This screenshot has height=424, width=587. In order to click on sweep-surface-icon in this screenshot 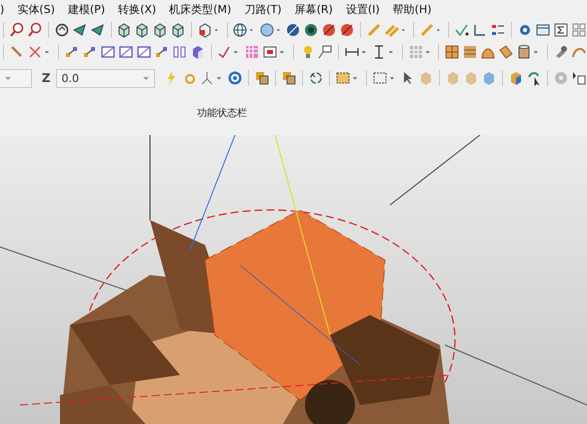, I will do `click(506, 52)`.